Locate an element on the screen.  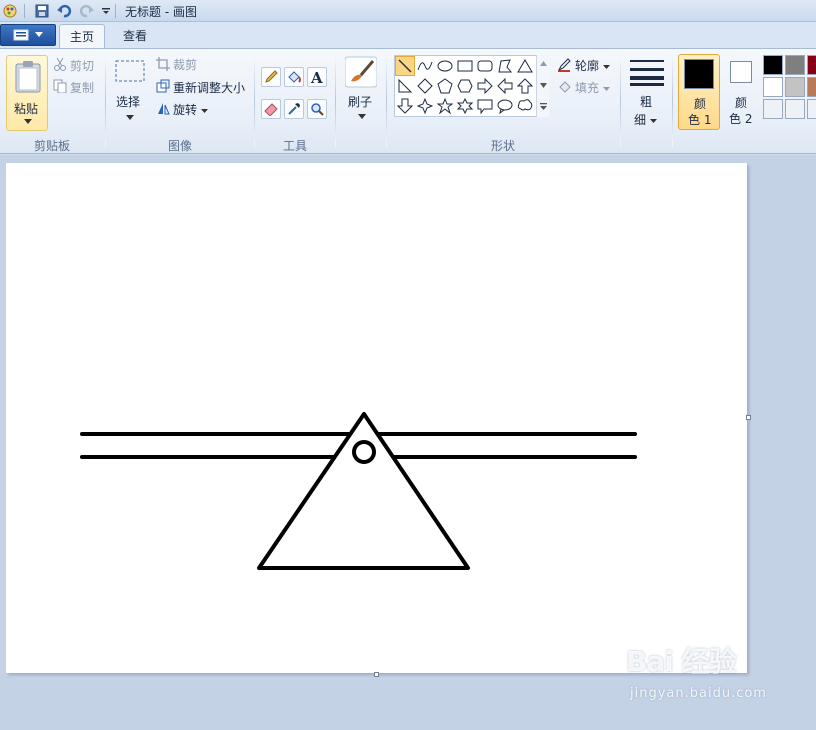
palette-swatch-black is located at coordinates (773, 65).